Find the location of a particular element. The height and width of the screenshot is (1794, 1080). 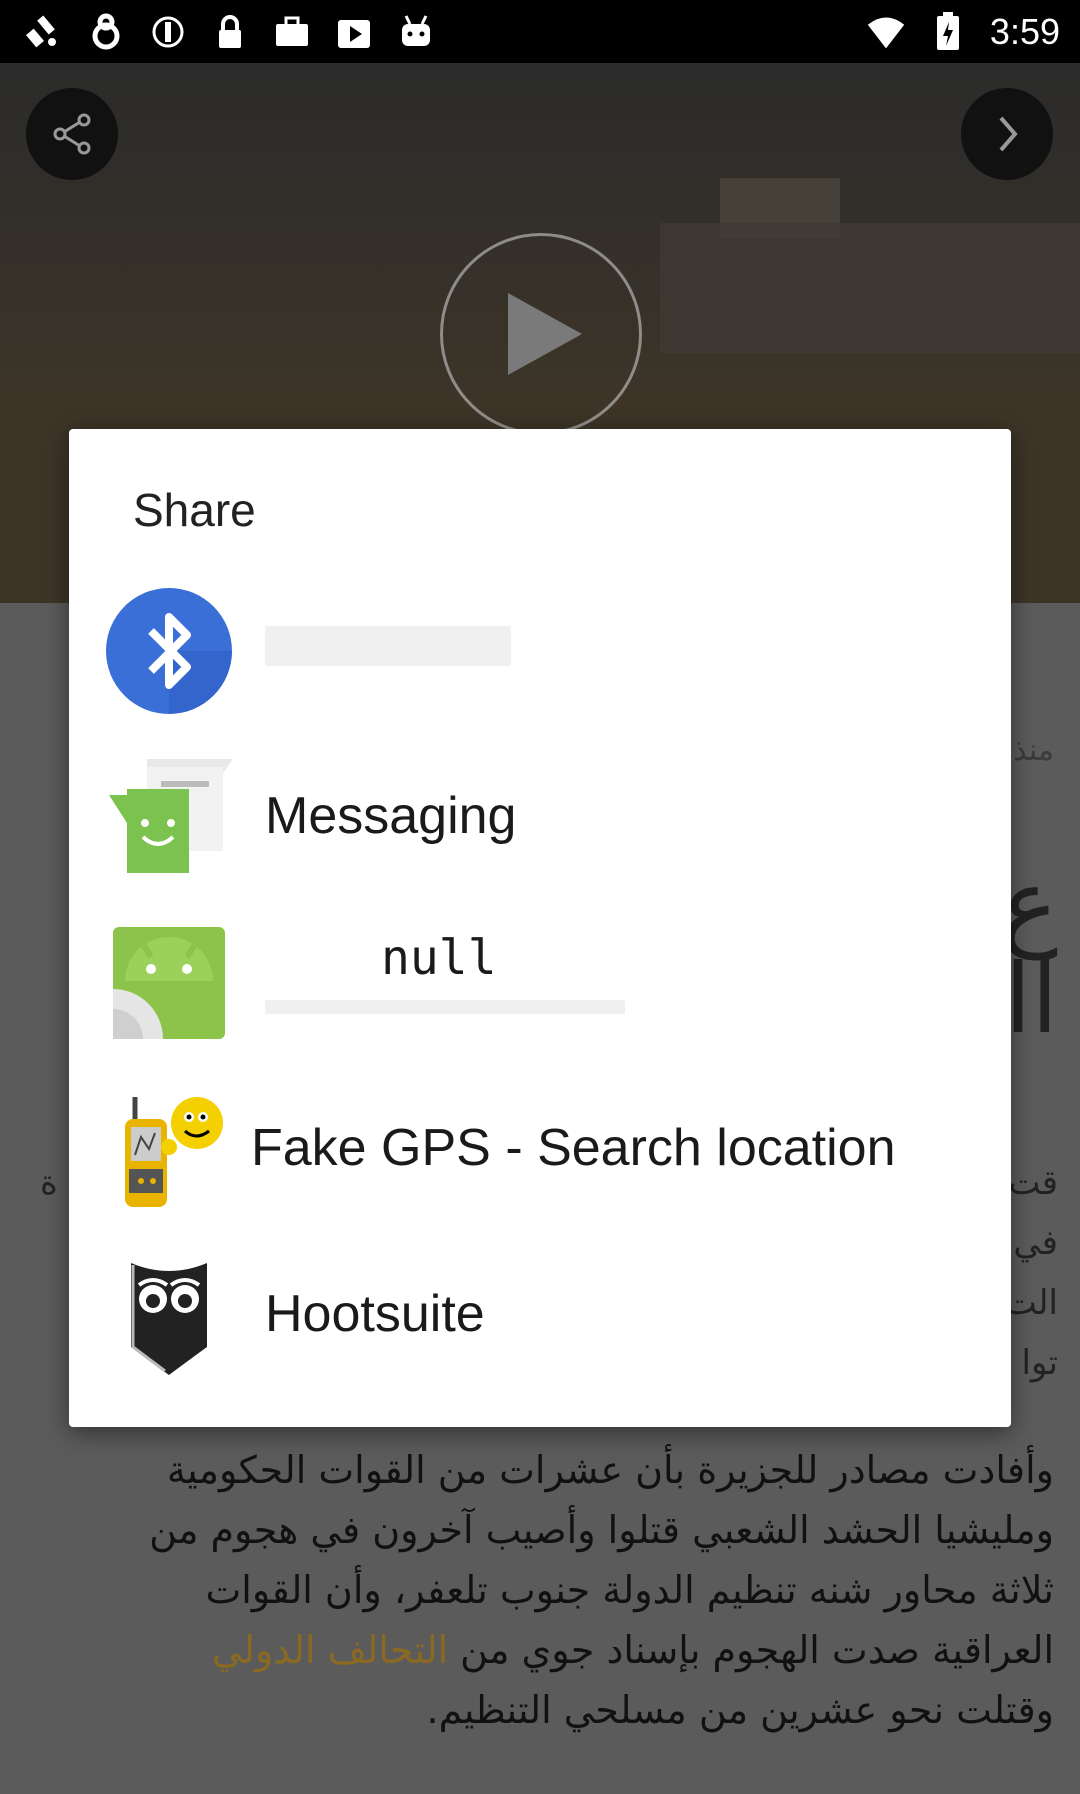

alarm-icon is located at coordinates (106, 32).